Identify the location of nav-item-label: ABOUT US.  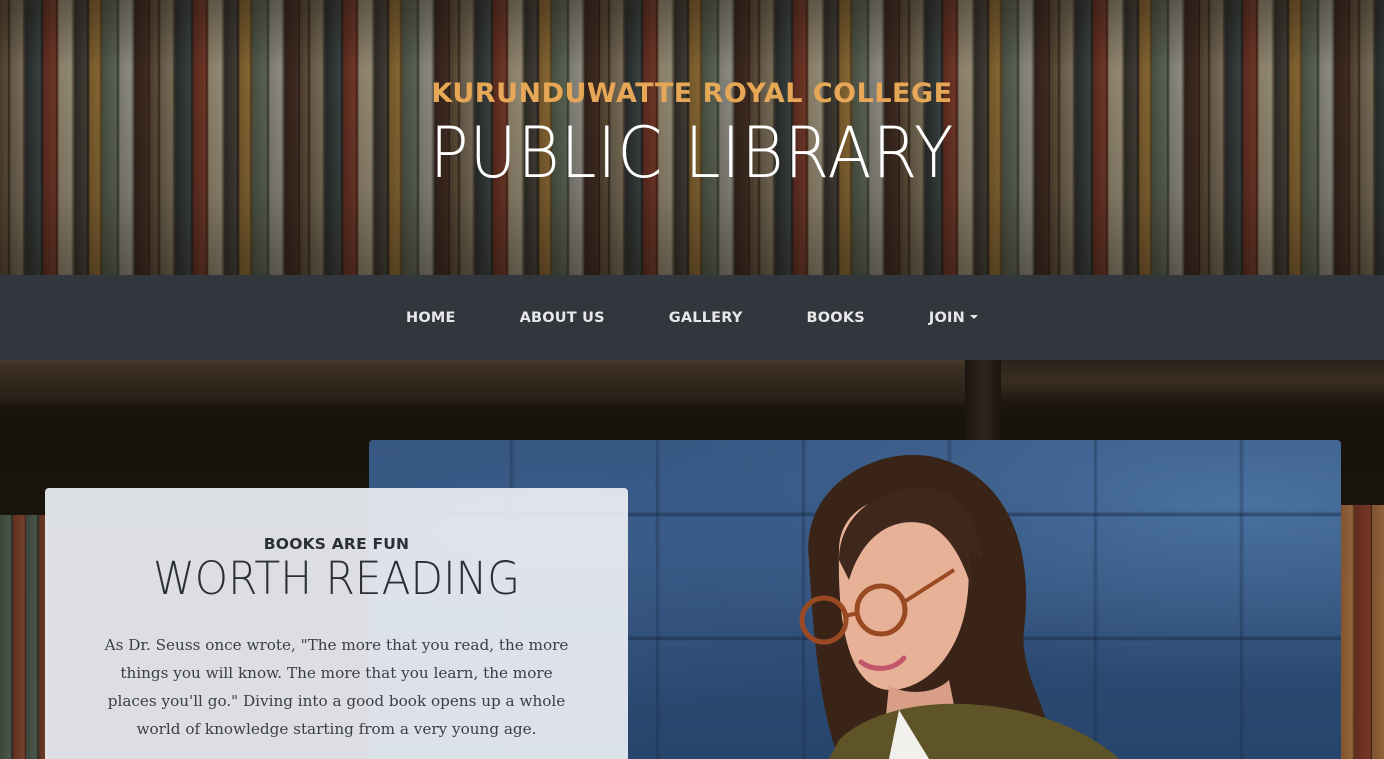
(562, 317).